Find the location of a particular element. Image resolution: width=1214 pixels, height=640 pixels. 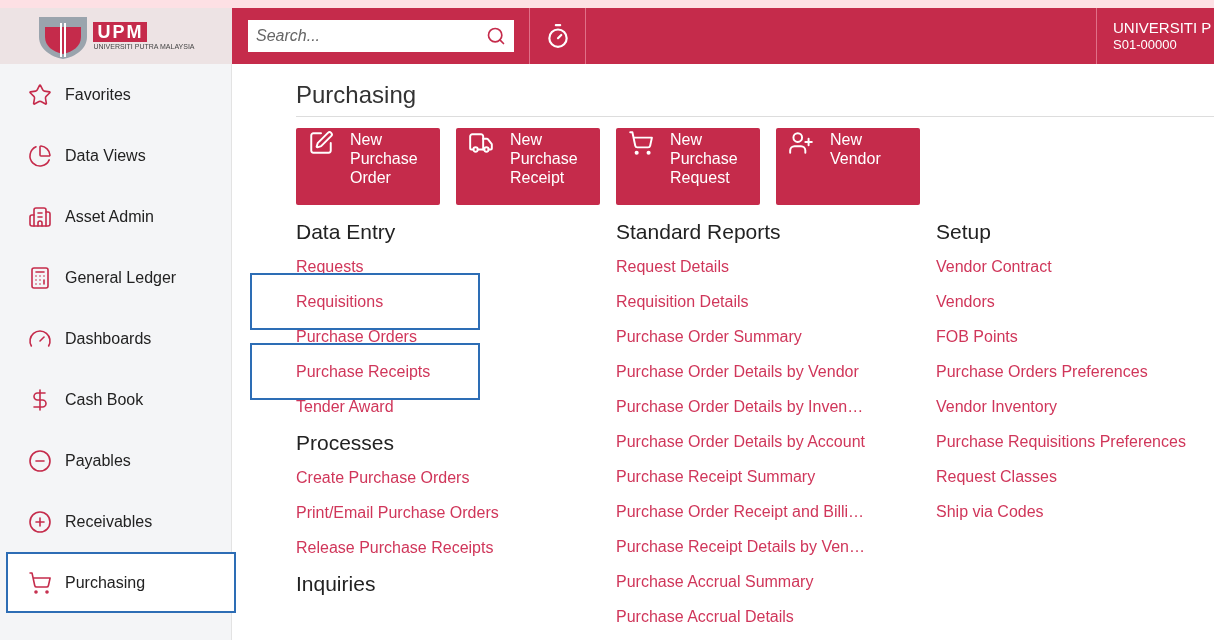

menu-link: Release Purchase Receipts is located at coordinates (395, 547).